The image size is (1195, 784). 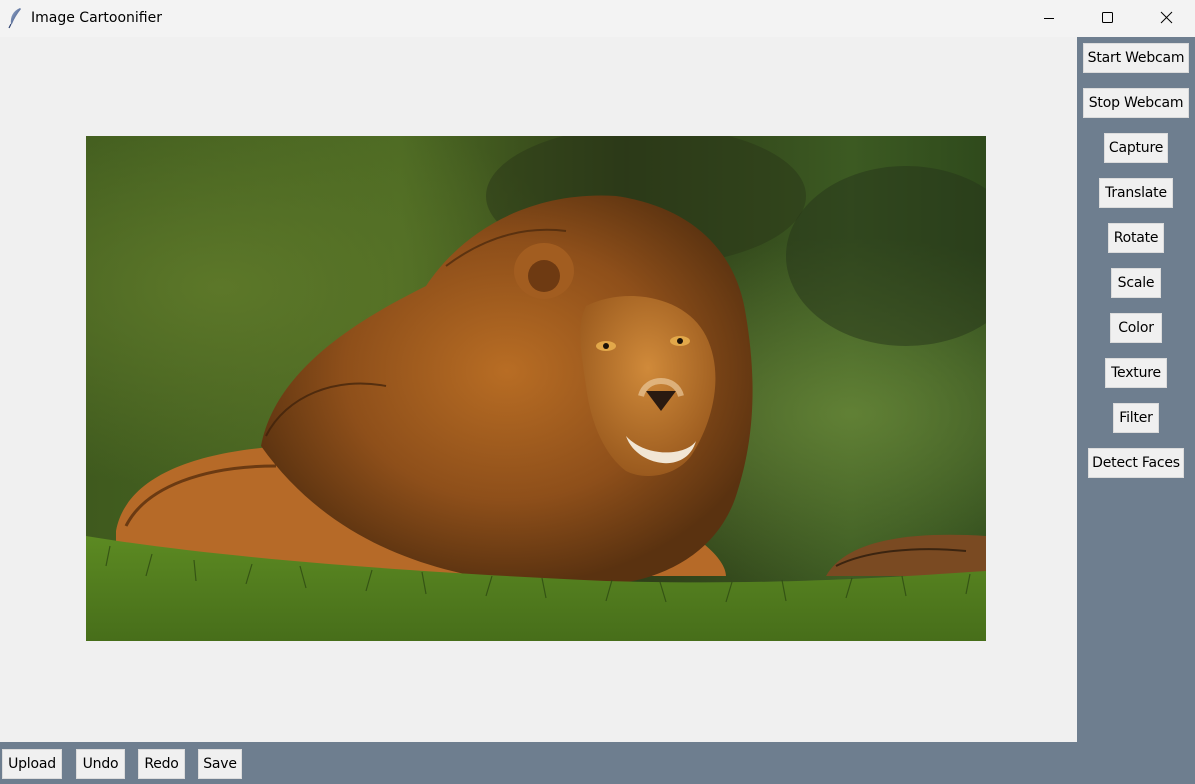 What do you see at coordinates (32, 764) in the screenshot?
I see `upload-button: Upload` at bounding box center [32, 764].